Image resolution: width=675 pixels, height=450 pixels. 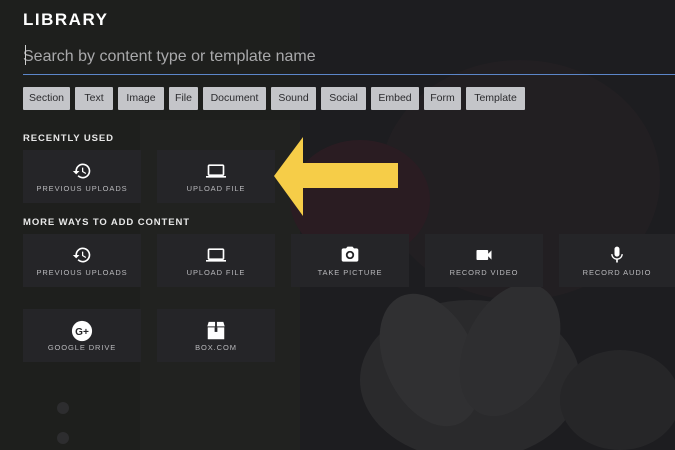 What do you see at coordinates (216, 347) in the screenshot?
I see `tile-label: BOX.COM` at bounding box center [216, 347].